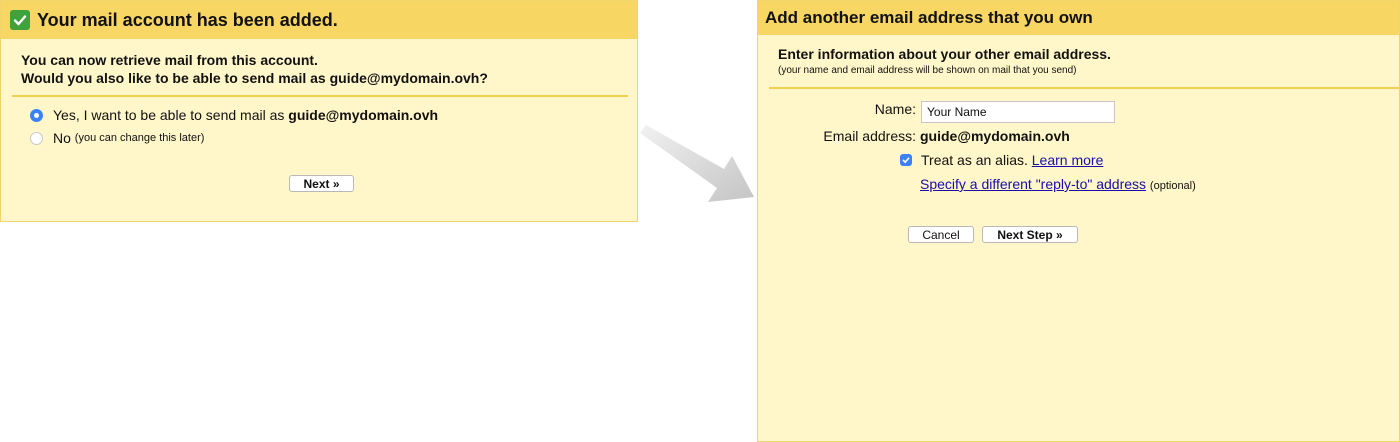 This screenshot has height=442, width=1400. I want to click on cancel-button: Cancel, so click(941, 234).